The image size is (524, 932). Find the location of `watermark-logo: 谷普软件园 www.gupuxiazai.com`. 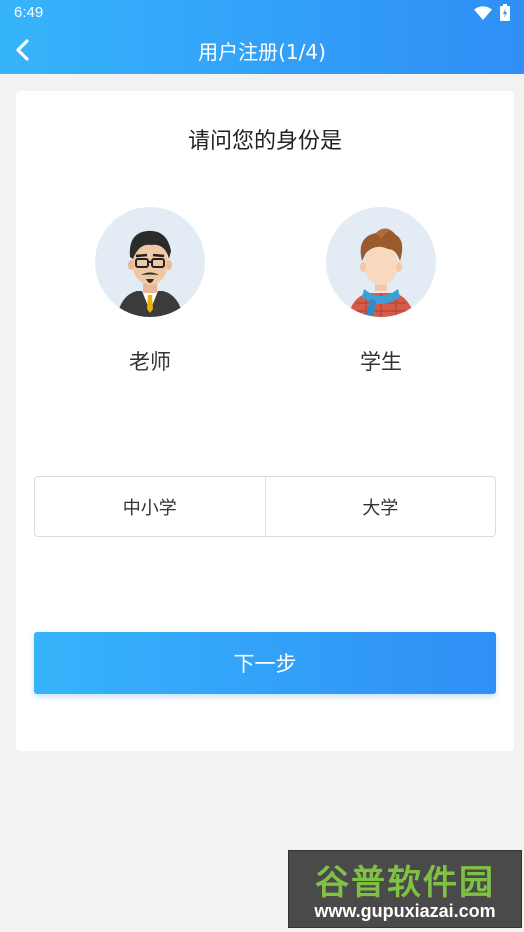

watermark-logo: 谷普软件园 www.gupuxiazai.com is located at coordinates (405, 889).